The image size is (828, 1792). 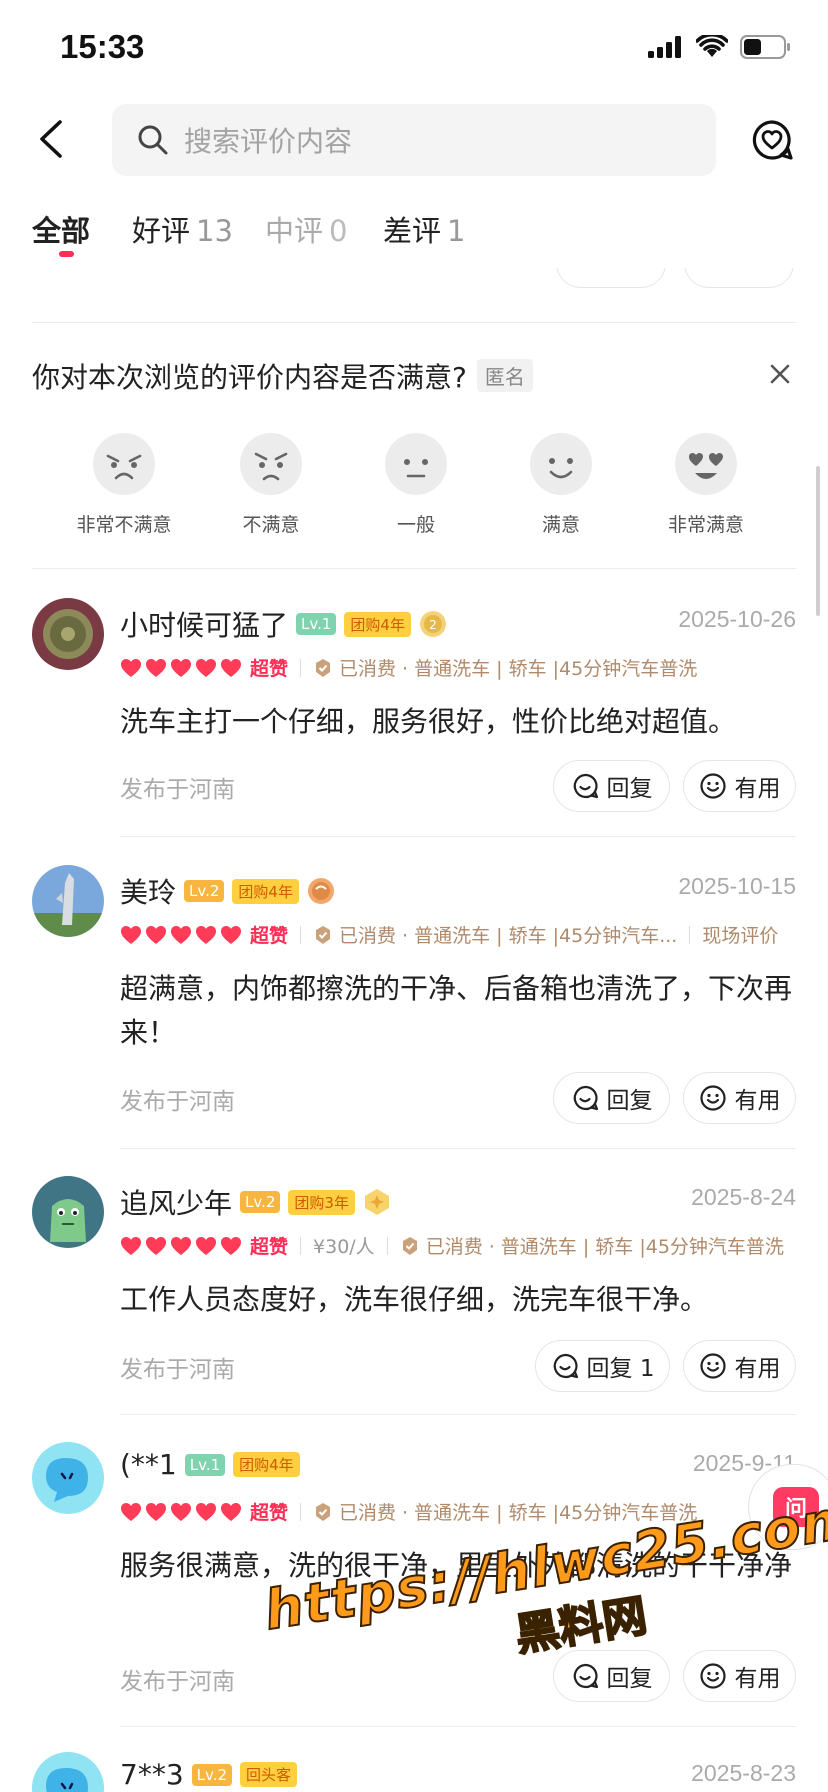 I want to click on search-input: 搜索评价内容, so click(x=414, y=140).